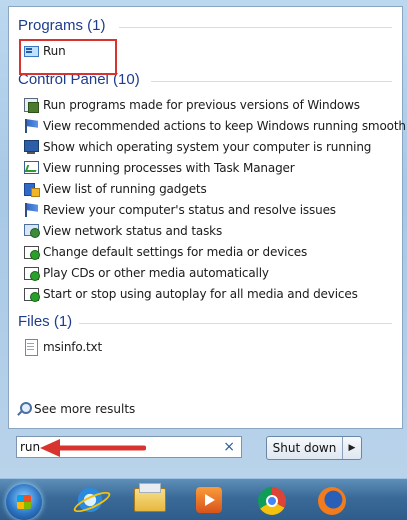 Image resolution: width=407 pixels, height=520 pixels. Describe the element at coordinates (208, 347) in the screenshot. I see `result-msinfo-file: msinfo.txt` at that location.